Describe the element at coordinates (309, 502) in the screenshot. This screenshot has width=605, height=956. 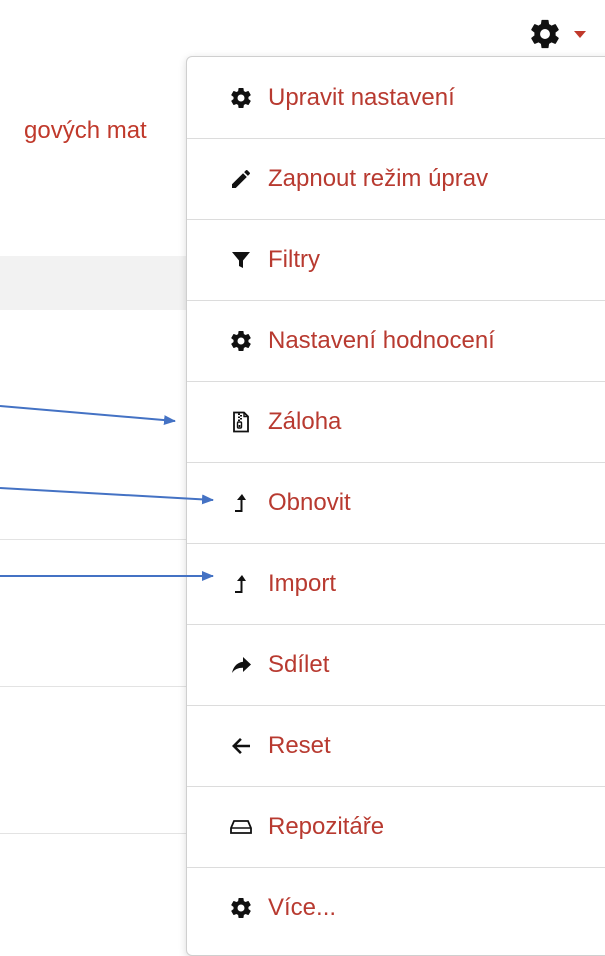
I see `menu-item-label: Obnovit` at that location.